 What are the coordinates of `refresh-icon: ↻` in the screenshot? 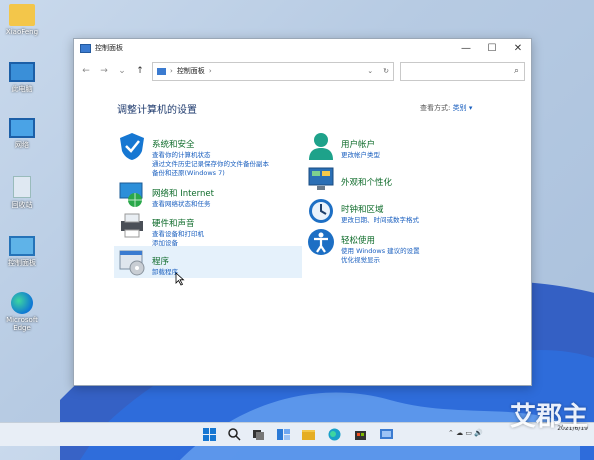 It's located at (386, 71).